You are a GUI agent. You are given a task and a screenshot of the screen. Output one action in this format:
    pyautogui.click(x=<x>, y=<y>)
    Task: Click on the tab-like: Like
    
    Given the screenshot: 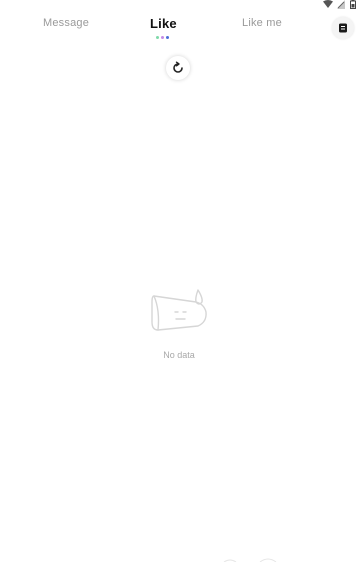 What is the action you would take?
    pyautogui.click(x=163, y=23)
    